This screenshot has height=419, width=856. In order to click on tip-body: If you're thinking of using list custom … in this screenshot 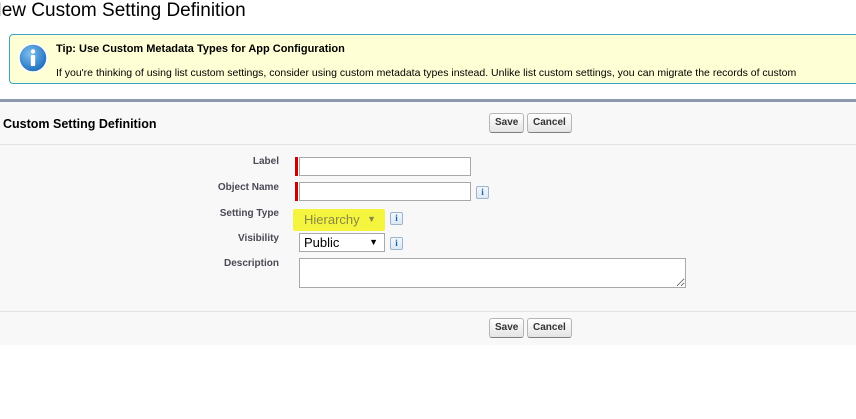, I will do `click(426, 73)`.